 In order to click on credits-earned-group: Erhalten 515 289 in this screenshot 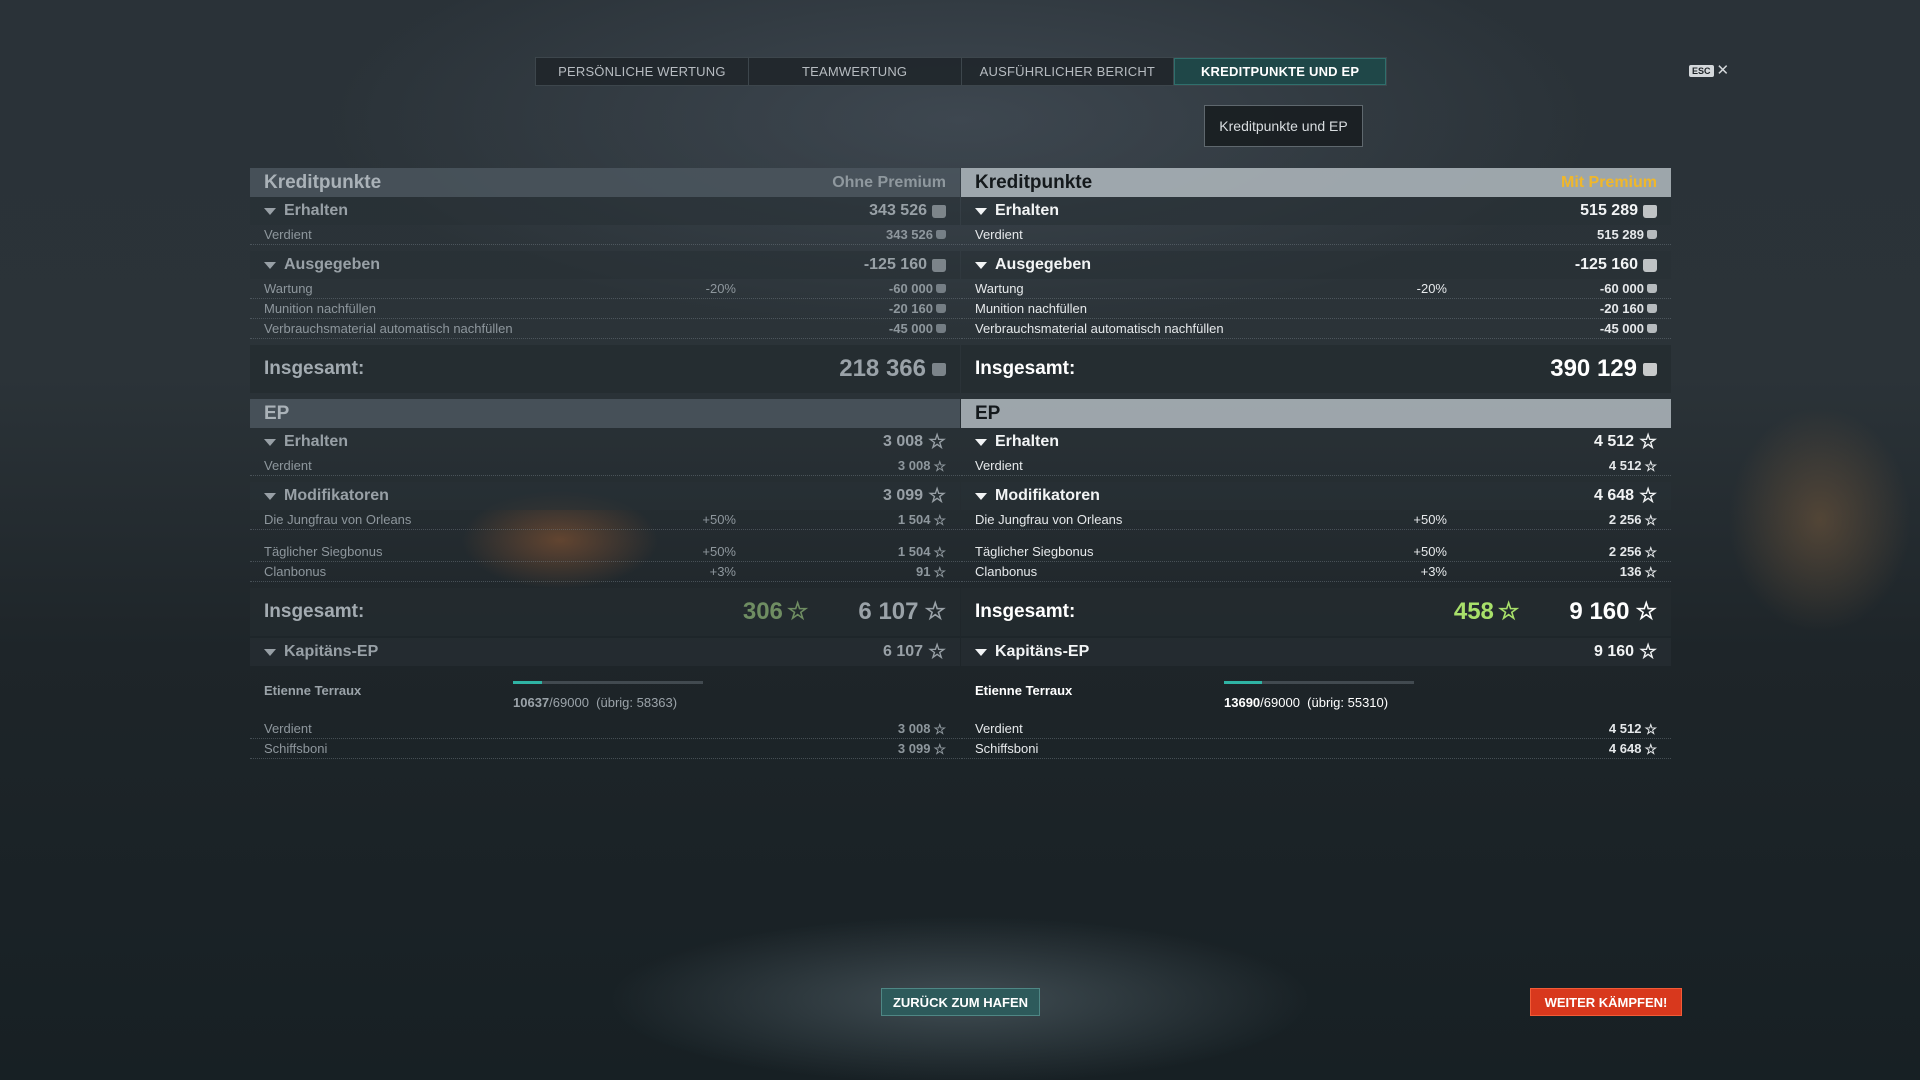, I will do `click(1316, 211)`.